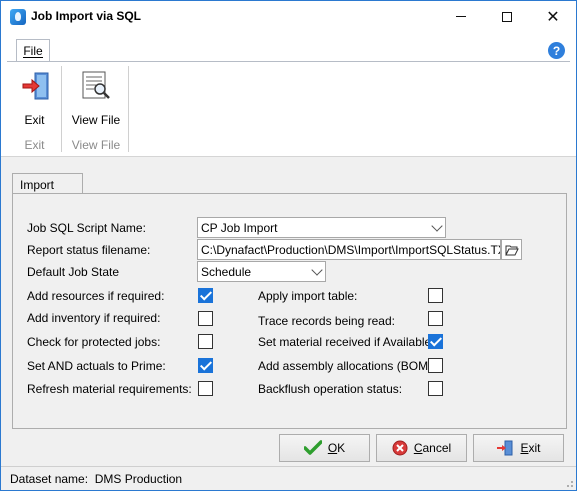  I want to click on open-folder-icon, so click(511, 250).